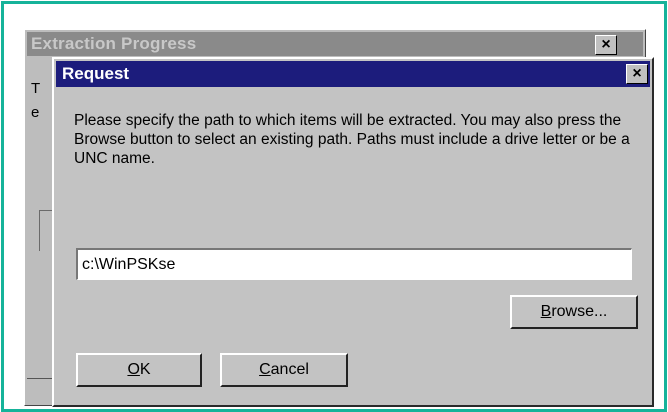 This screenshot has width=668, height=412. What do you see at coordinates (133, 369) in the screenshot?
I see `ok-mnemonic: O` at bounding box center [133, 369].